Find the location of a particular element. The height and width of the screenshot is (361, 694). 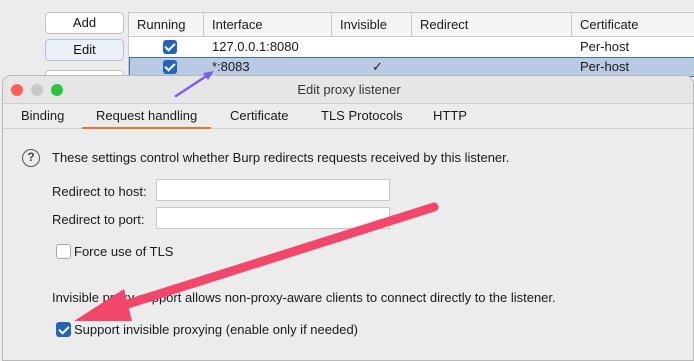

tab-request-handling: Request handling is located at coordinates (147, 116).